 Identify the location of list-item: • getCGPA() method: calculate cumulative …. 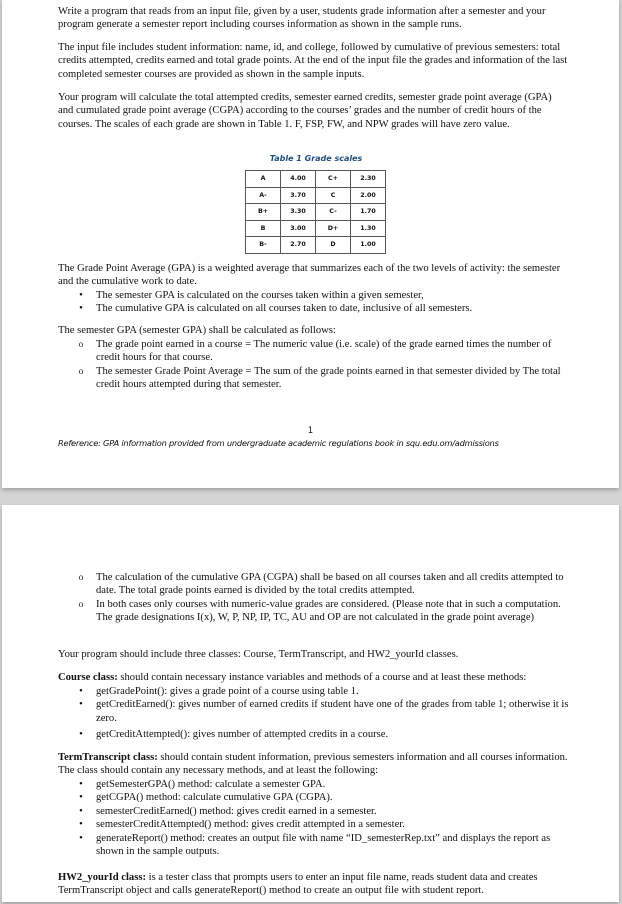
(313, 797).